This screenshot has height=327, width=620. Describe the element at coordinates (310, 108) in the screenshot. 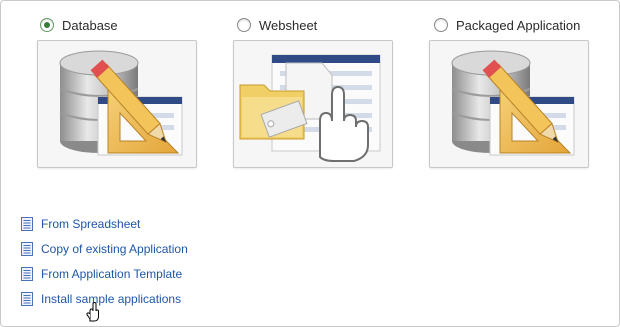

I see `websheet-hand-icon` at that location.